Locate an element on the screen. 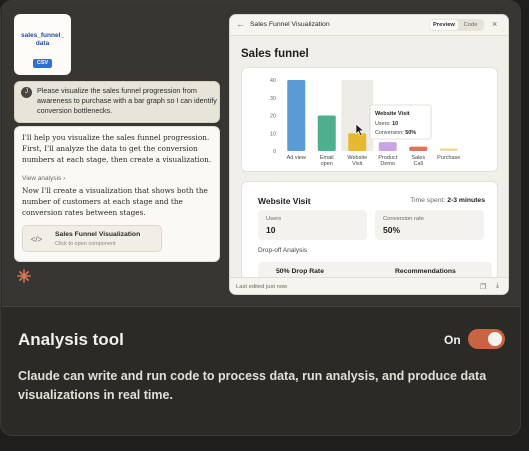 Image resolution: width=529 pixels, height=451 pixels. x-tick-label-line: Purchase is located at coordinates (448, 158).